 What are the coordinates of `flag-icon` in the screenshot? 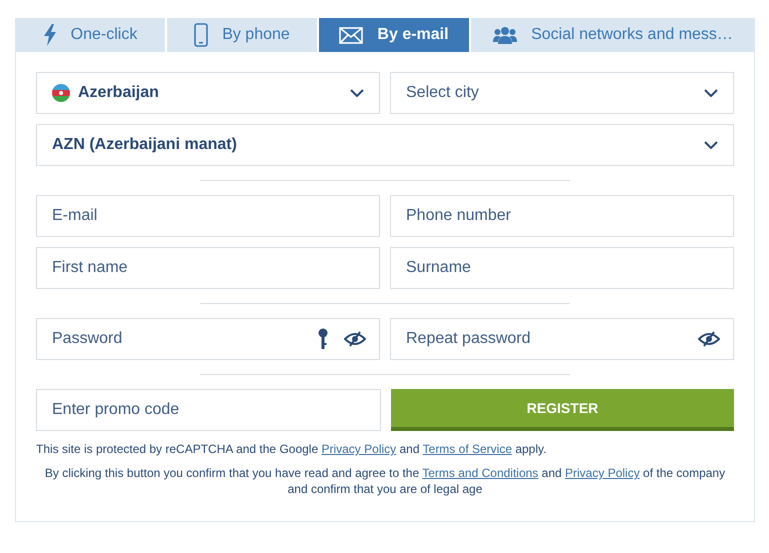 It's located at (61, 93).